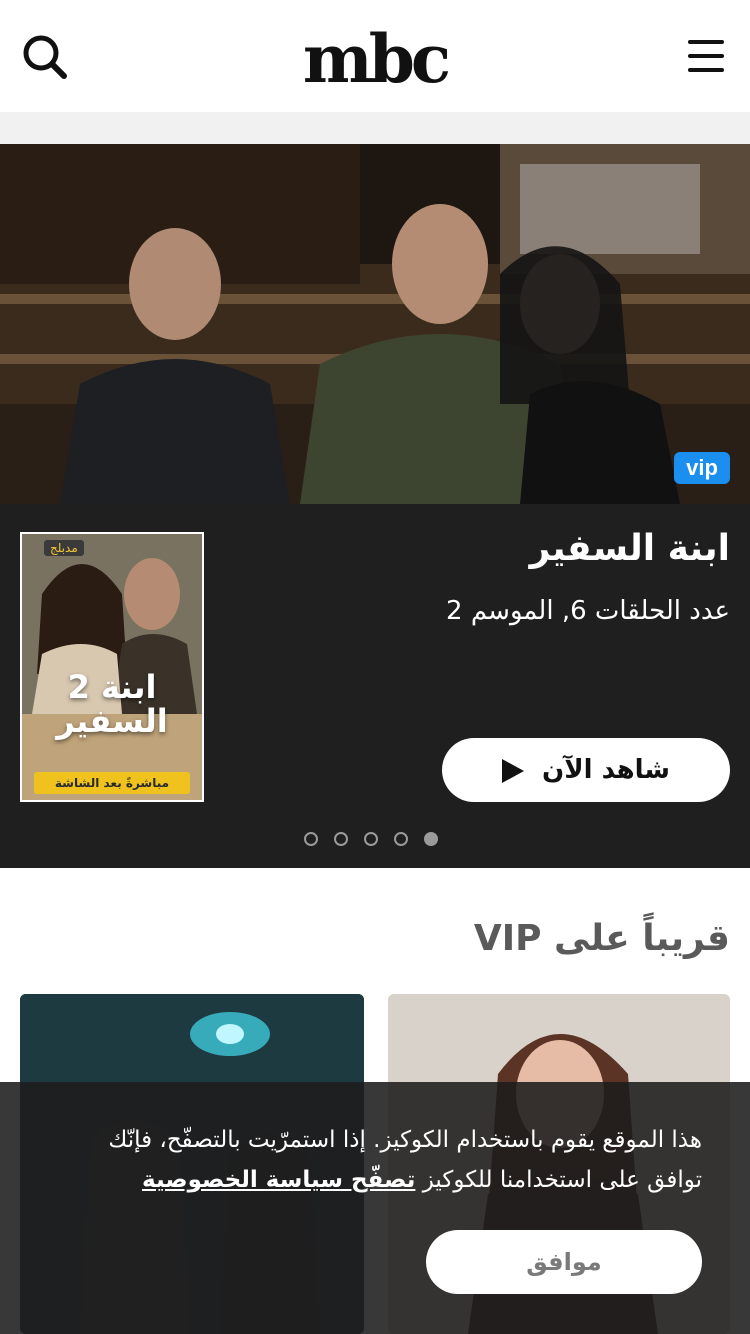 This screenshot has width=750, height=1334. I want to click on search-icon, so click(45, 57).